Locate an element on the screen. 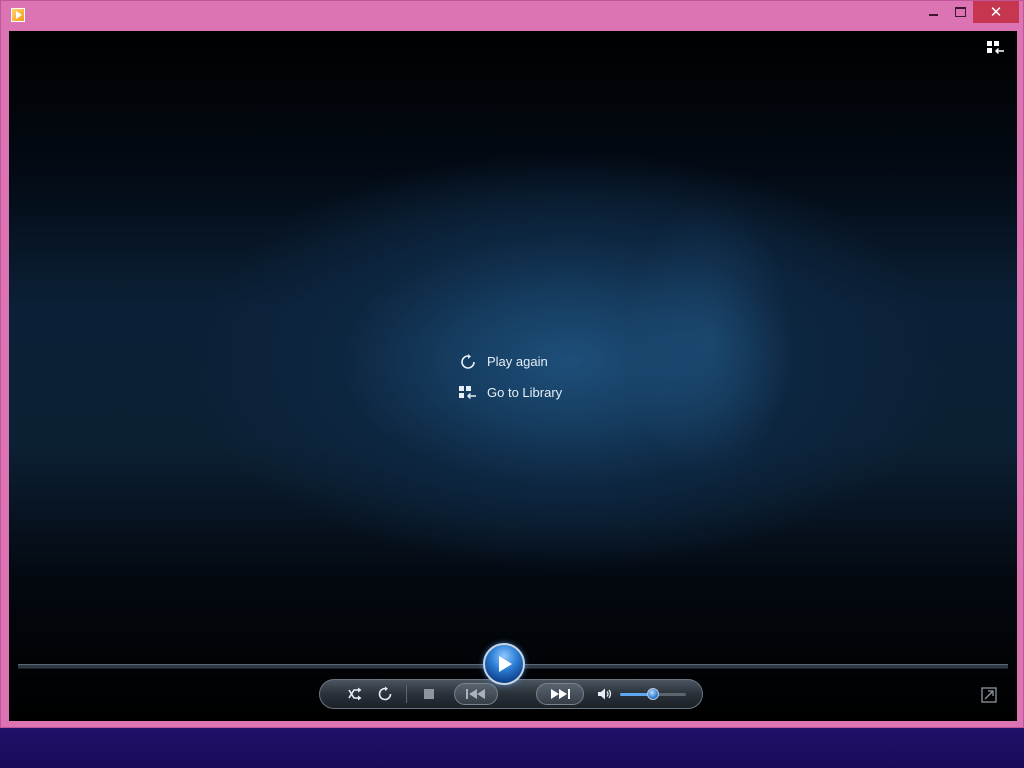 This screenshot has width=1024, height=768. minimize-icon is located at coordinates (933, 15).